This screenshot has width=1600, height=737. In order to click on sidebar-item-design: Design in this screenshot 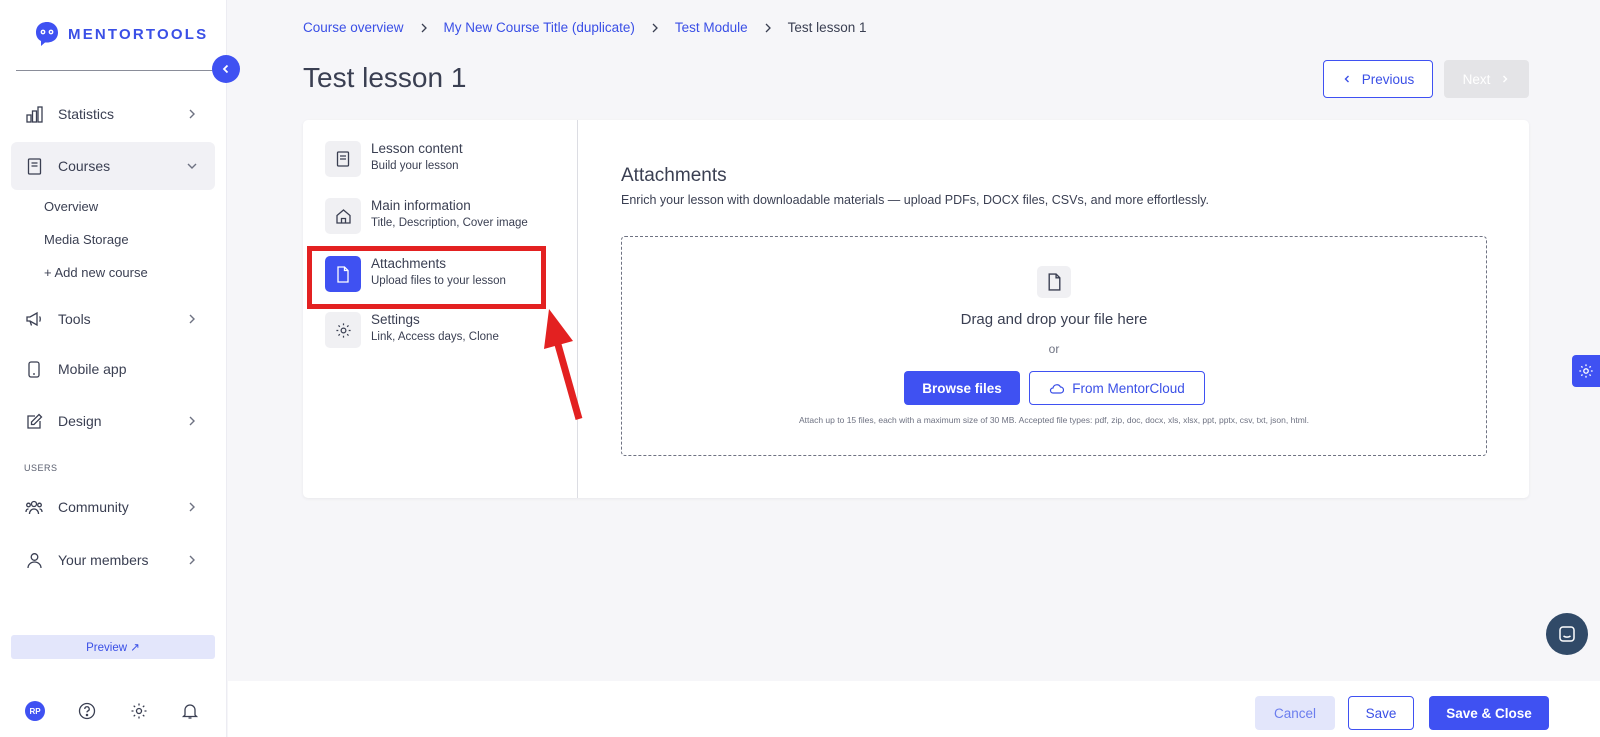, I will do `click(113, 421)`.